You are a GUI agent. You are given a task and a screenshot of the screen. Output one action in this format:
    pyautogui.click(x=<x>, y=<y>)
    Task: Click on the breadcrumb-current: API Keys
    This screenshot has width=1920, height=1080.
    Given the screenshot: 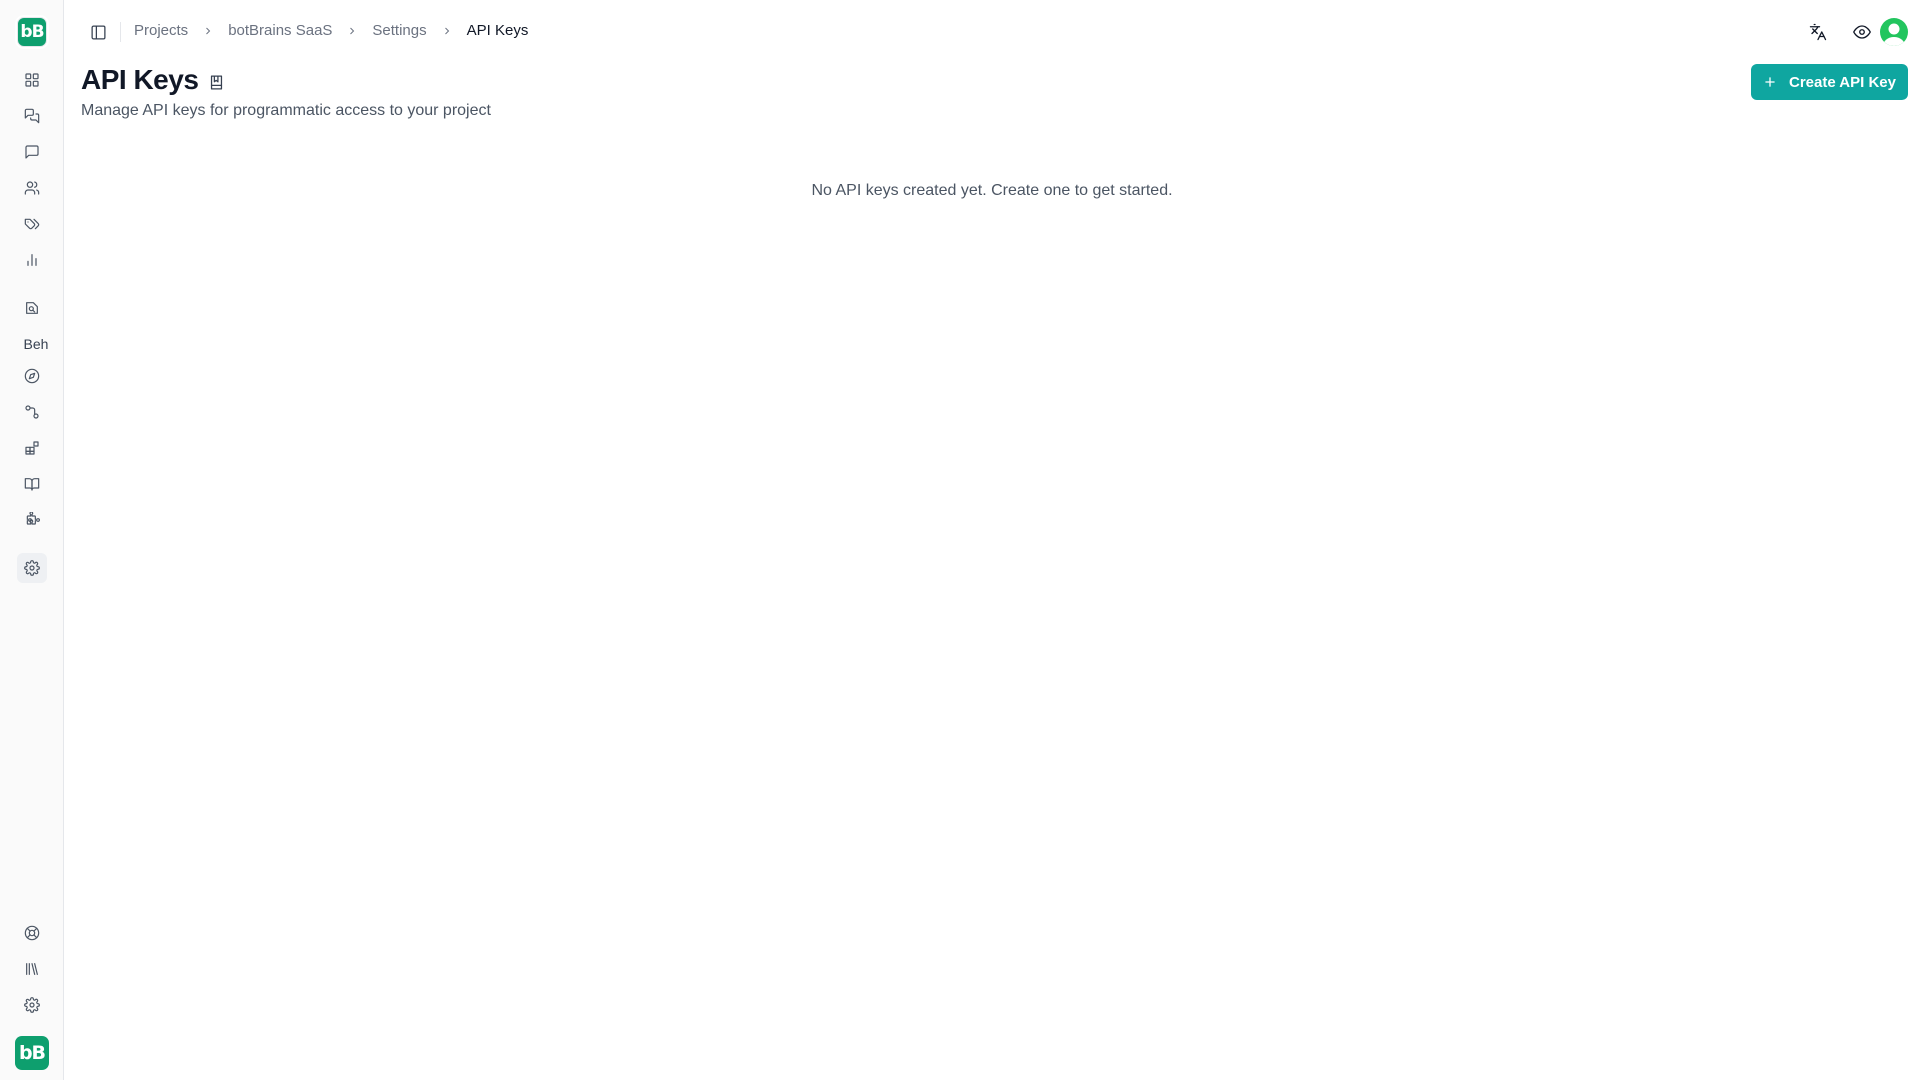 What is the action you would take?
    pyautogui.click(x=497, y=30)
    